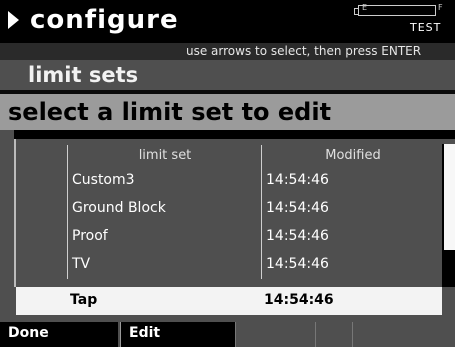 The width and height of the screenshot is (455, 347). I want to click on screen-title: configure, so click(104, 20).